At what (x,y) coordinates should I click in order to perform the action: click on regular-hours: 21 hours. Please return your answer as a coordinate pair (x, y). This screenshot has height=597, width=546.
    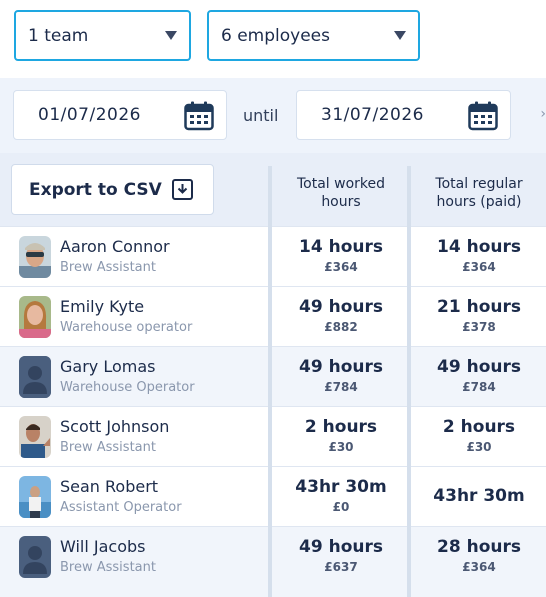
    Looking at the image, I should click on (479, 307).